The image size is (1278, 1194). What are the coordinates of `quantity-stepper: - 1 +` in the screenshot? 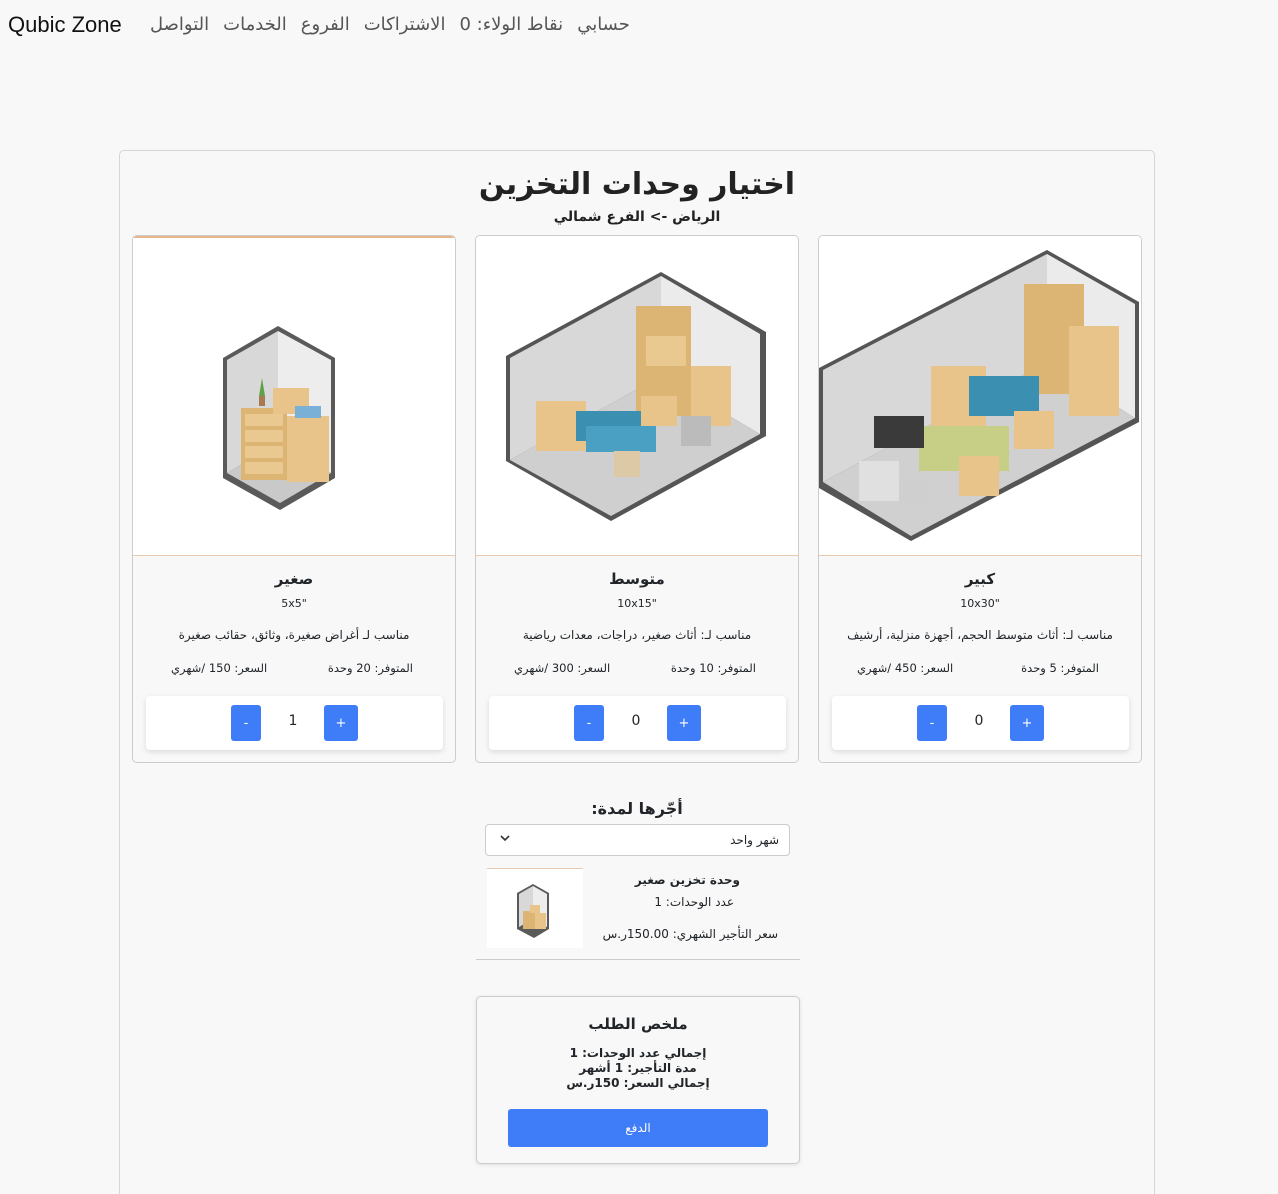 It's located at (294, 723).